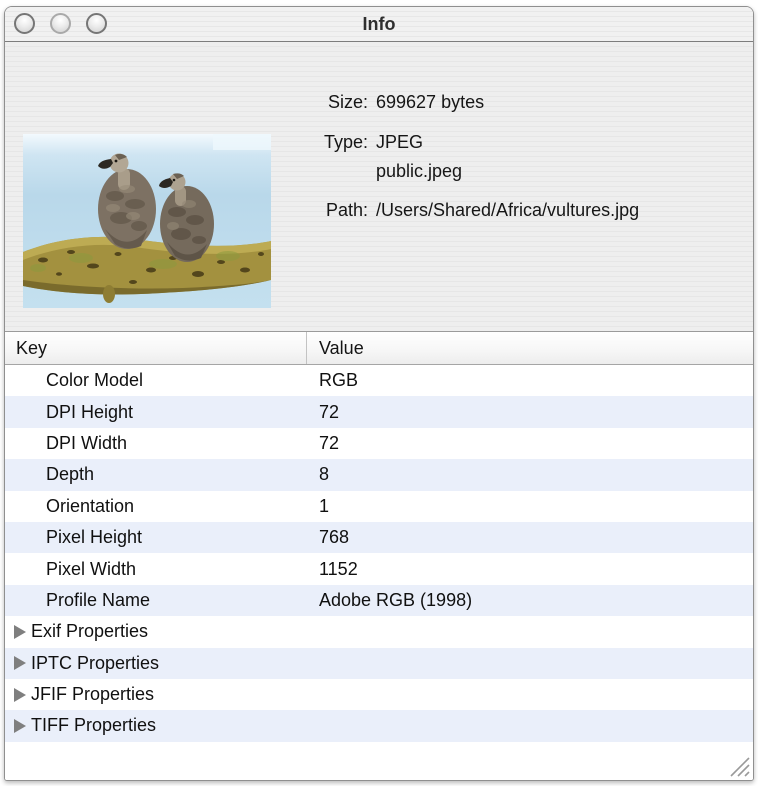 The image size is (758, 786). I want to click on table-row-dpi-width: DPI Width 72, so click(379, 443).